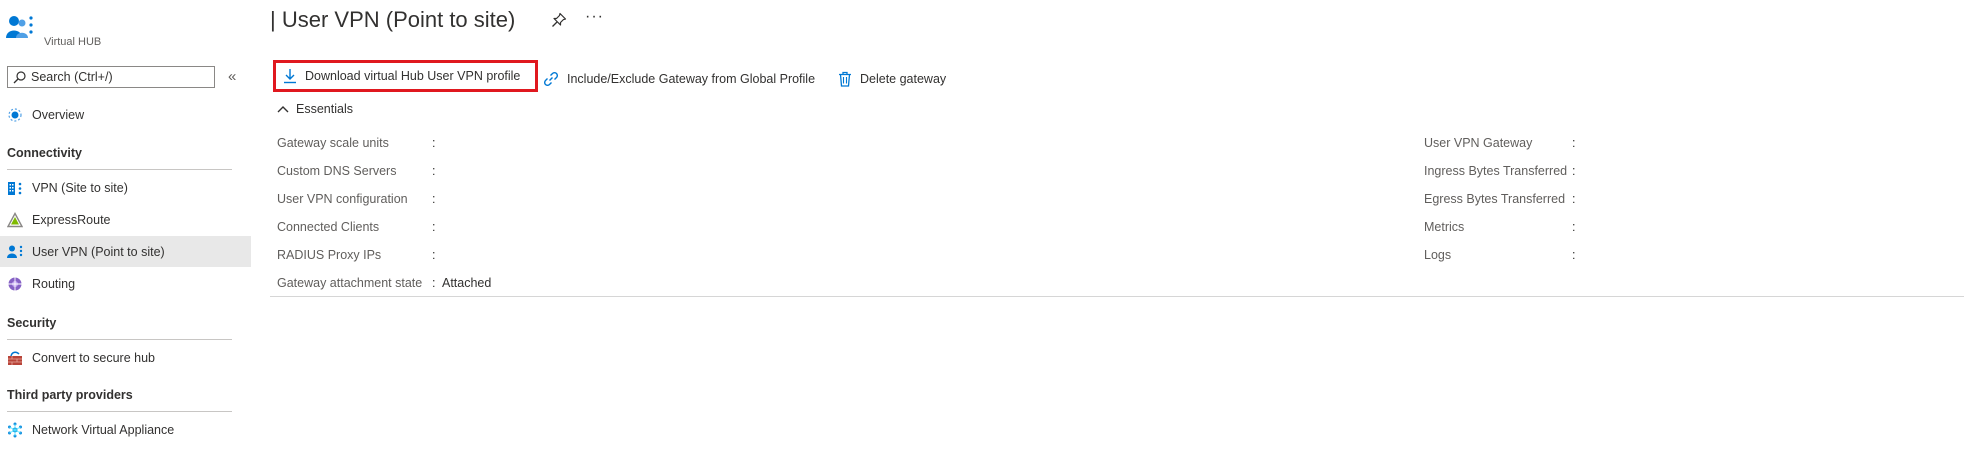 The width and height of the screenshot is (1964, 474). What do you see at coordinates (15, 219) in the screenshot?
I see `expressroute-icon` at bounding box center [15, 219].